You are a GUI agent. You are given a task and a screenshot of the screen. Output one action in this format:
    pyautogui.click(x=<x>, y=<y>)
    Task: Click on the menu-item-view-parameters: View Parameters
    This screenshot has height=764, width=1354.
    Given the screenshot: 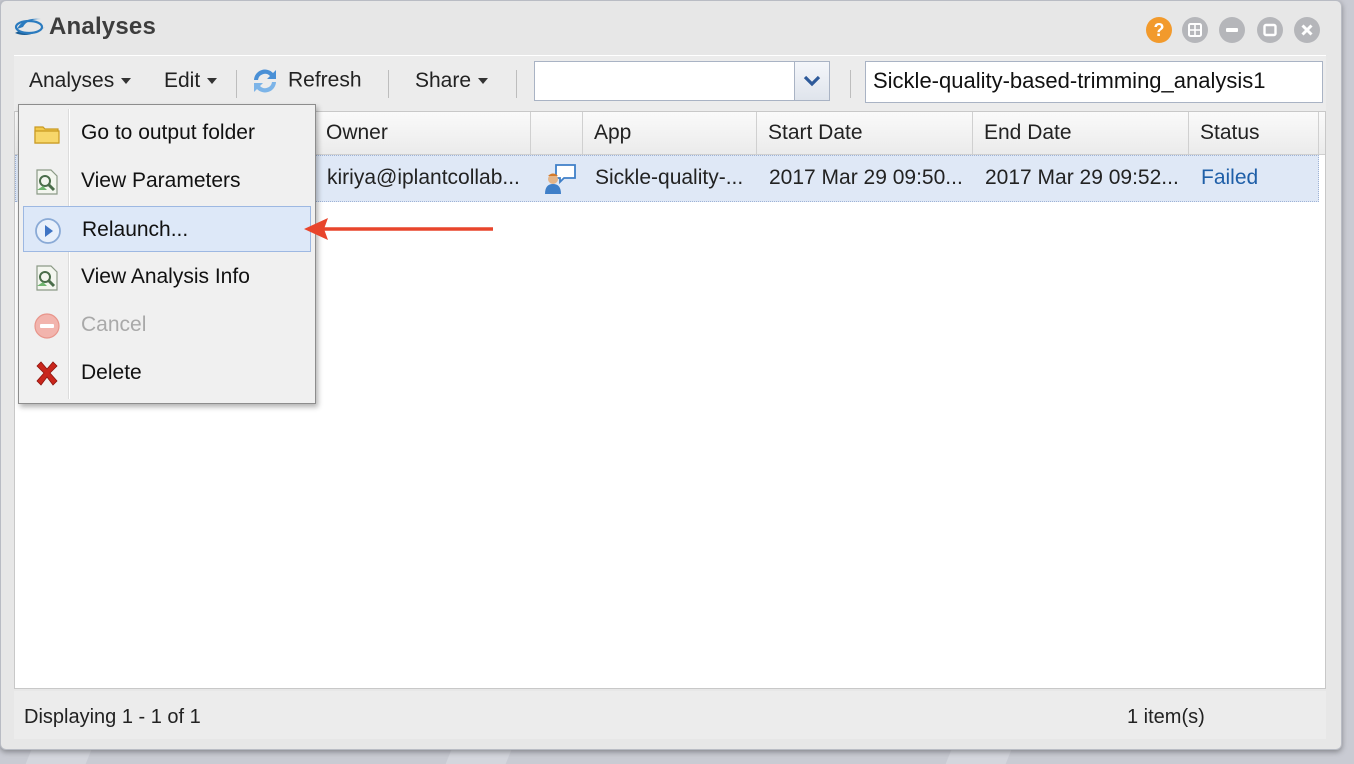 What is the action you would take?
    pyautogui.click(x=167, y=181)
    